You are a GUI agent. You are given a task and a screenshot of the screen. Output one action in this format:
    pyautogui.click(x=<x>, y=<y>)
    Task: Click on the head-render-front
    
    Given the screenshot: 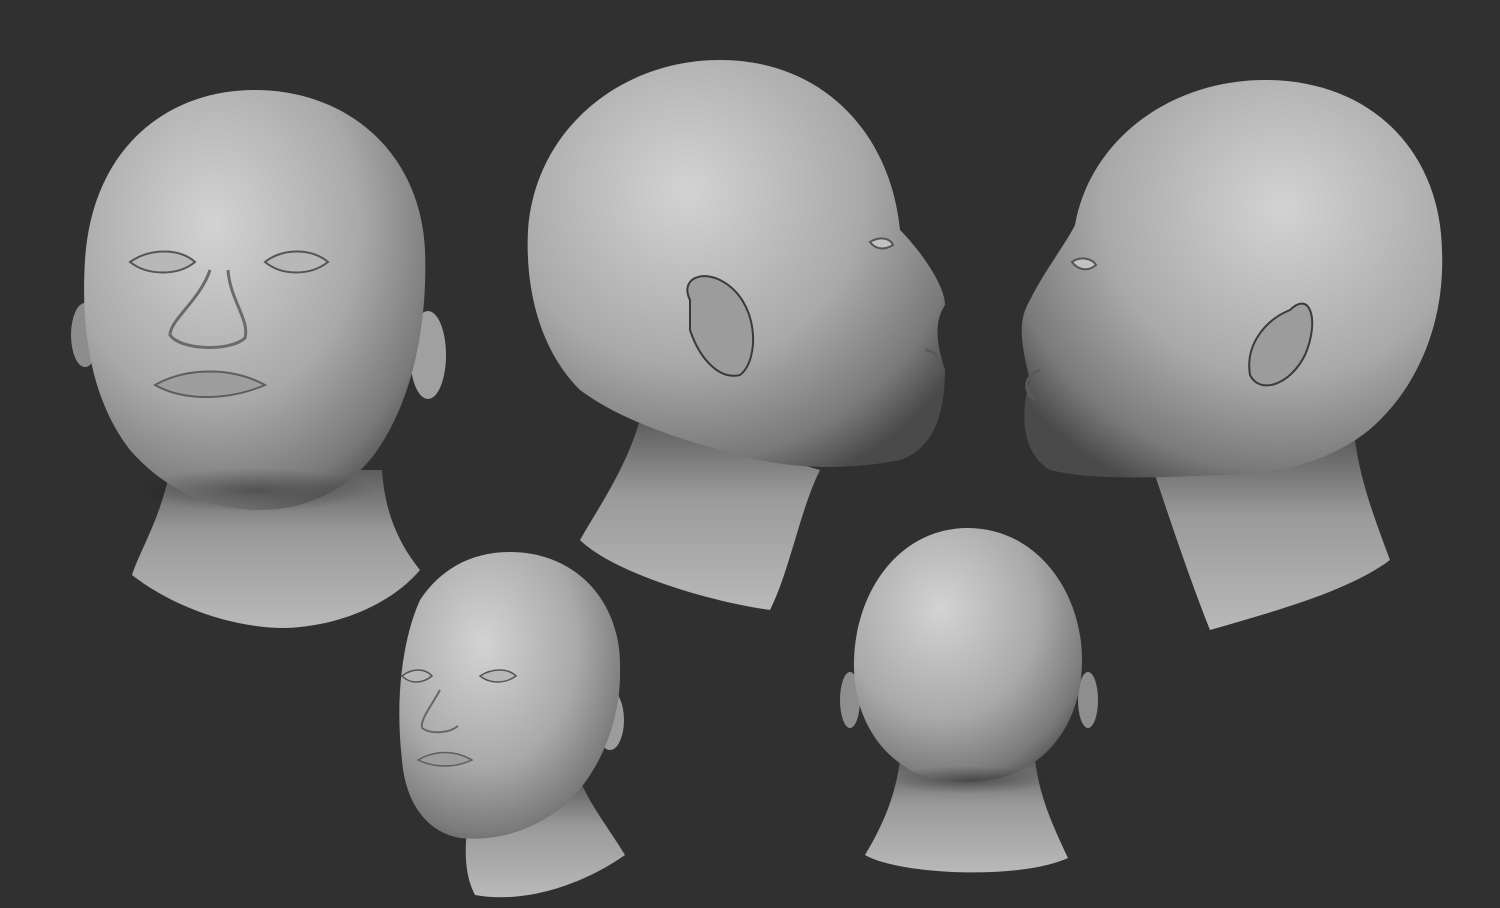 What is the action you would take?
    pyautogui.click(x=258, y=359)
    